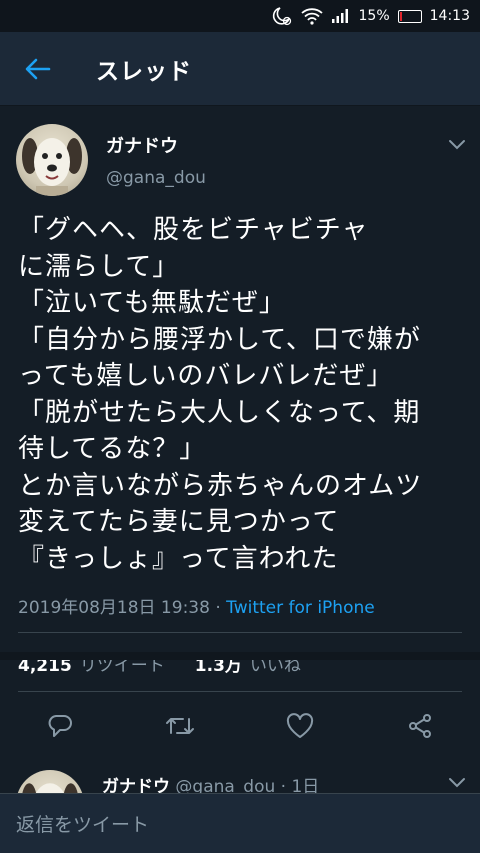 The width and height of the screenshot is (480, 853). I want to click on app-header: スレッド, so click(240, 69).